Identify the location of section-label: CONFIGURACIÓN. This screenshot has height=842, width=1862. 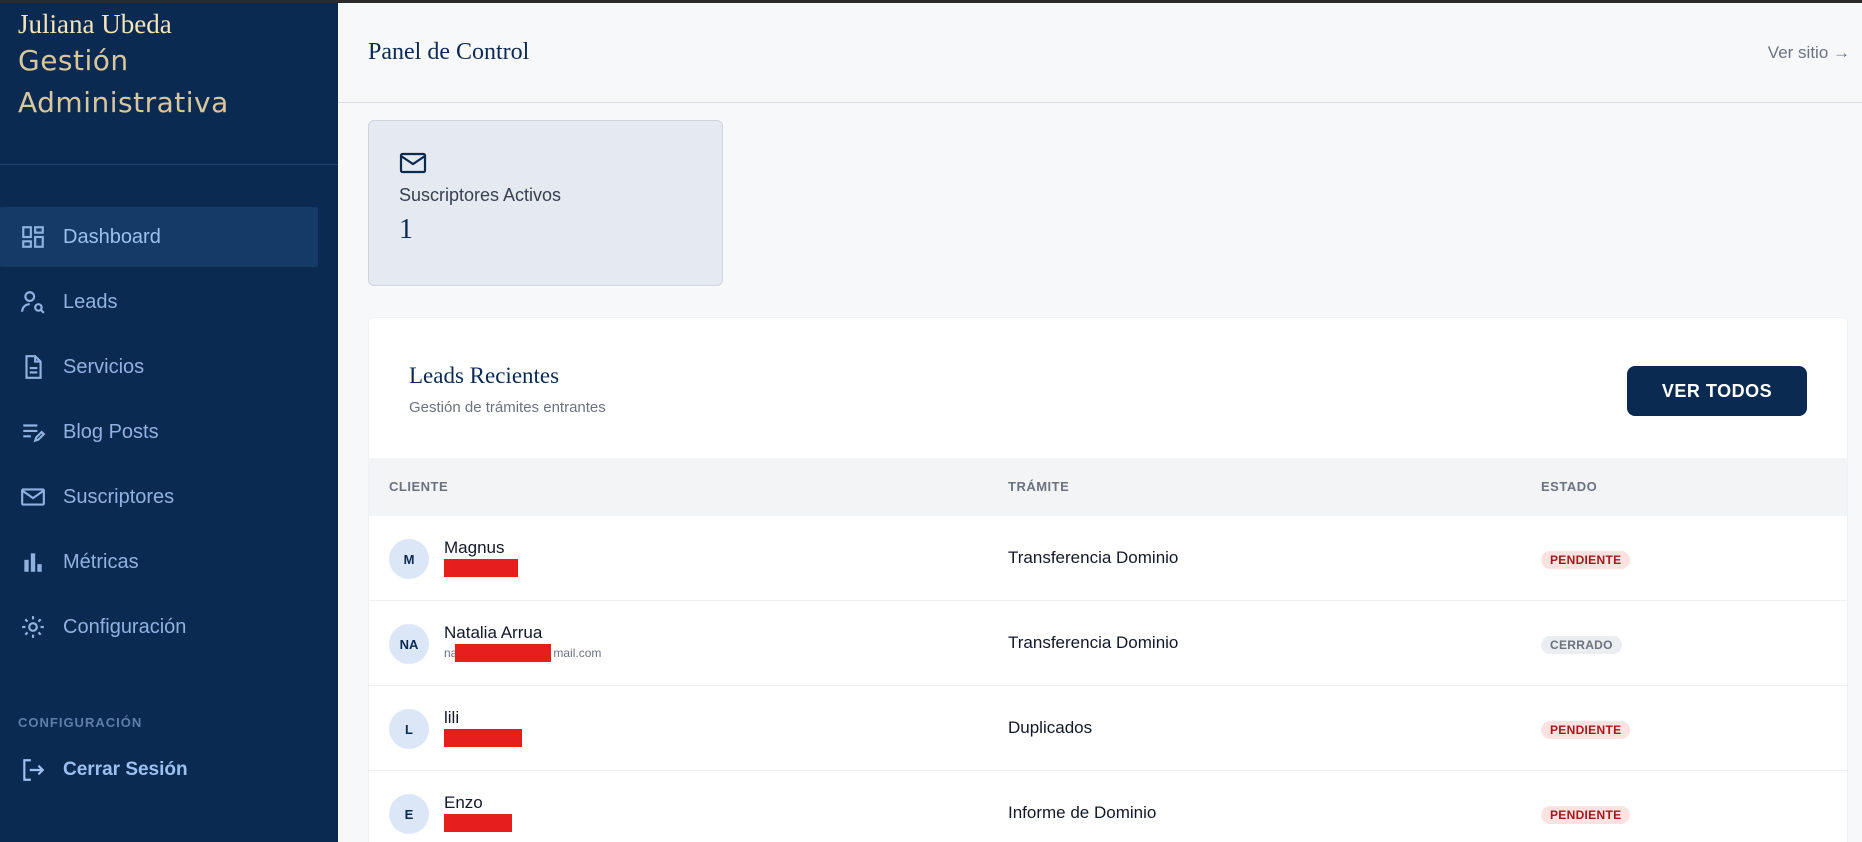
(80, 722).